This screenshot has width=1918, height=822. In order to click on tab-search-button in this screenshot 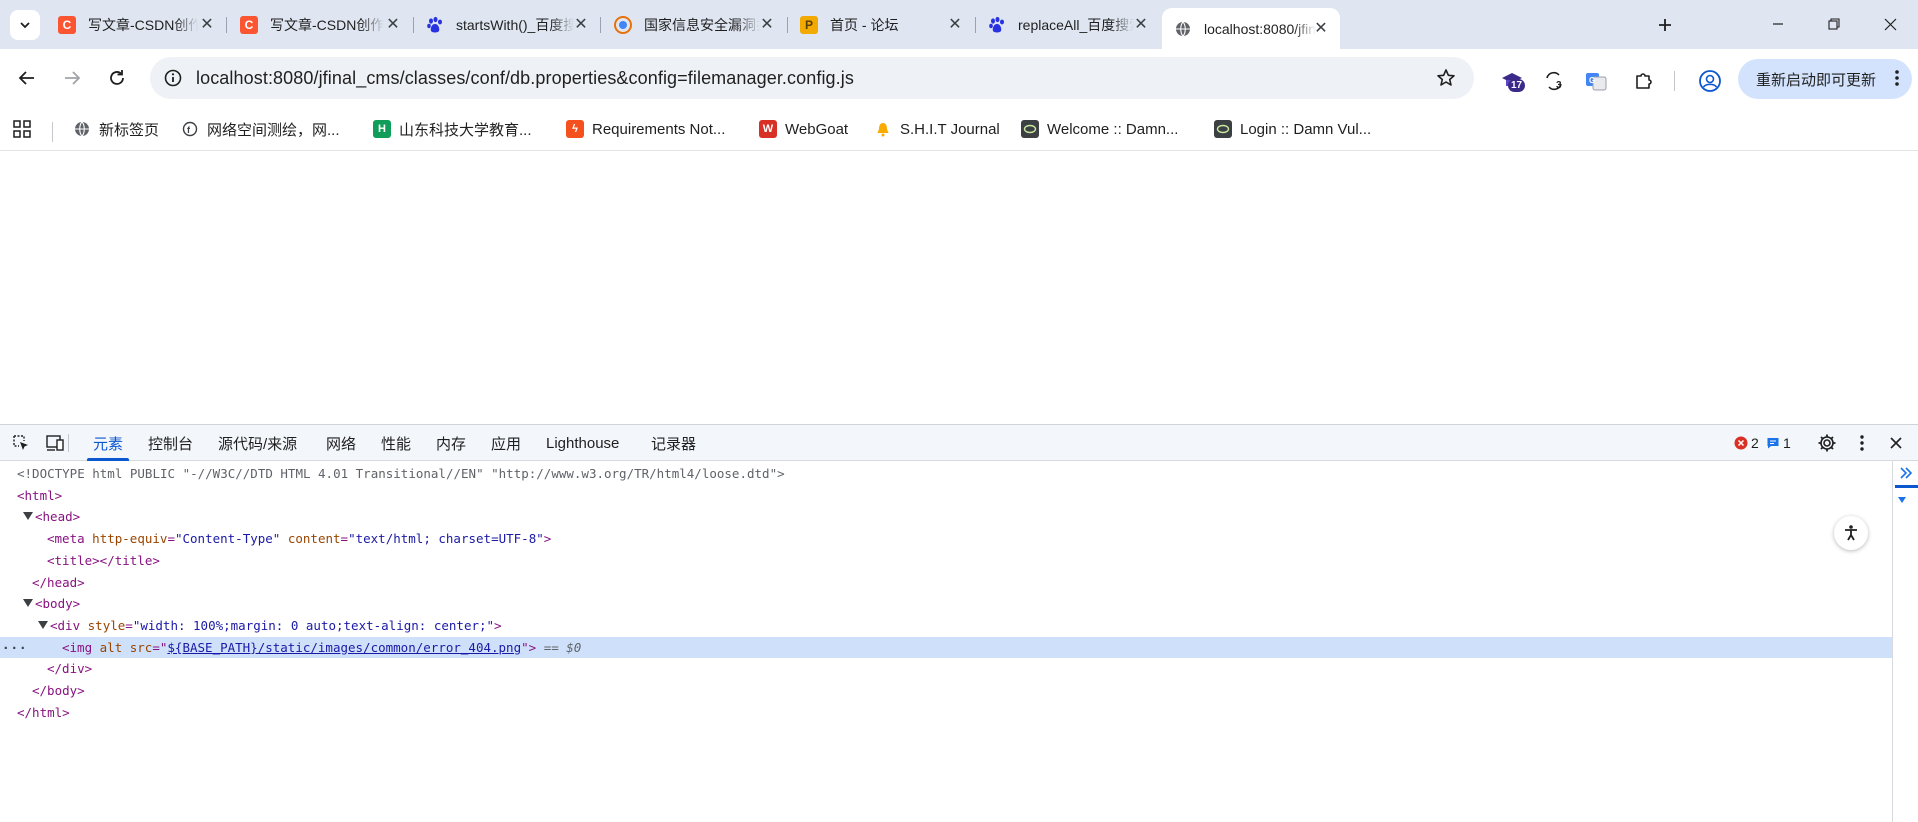, I will do `click(25, 25)`.